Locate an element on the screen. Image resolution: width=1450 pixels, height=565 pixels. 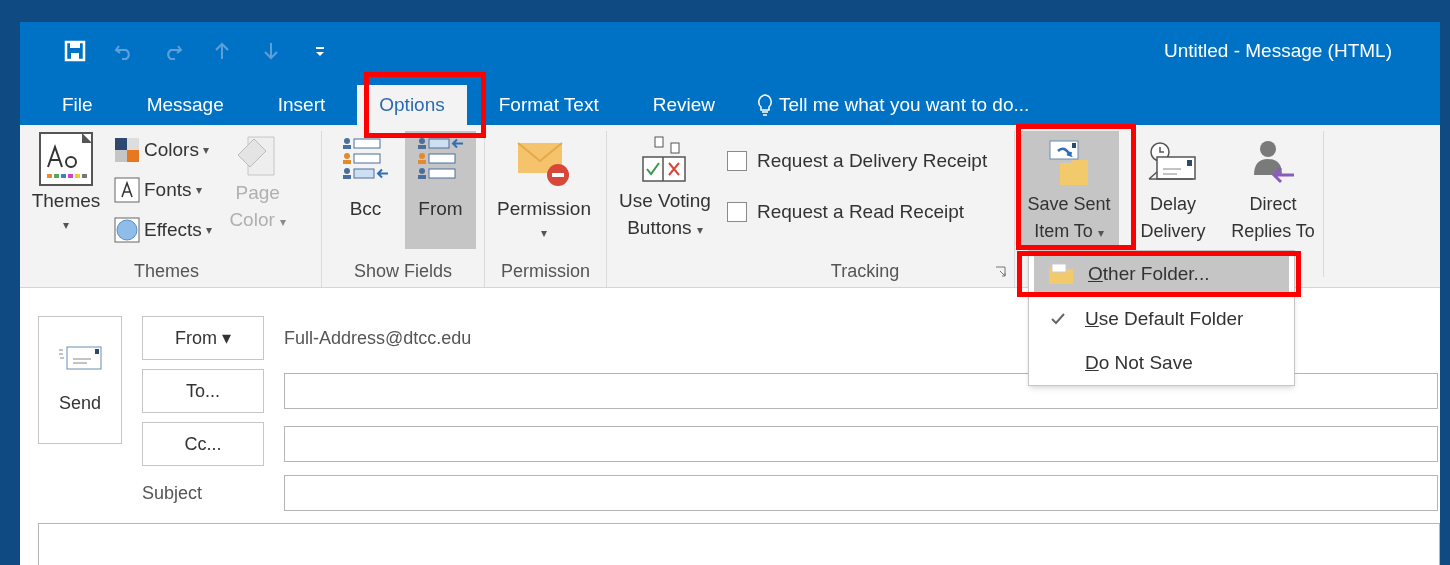
ribbon-tab: File is located at coordinates (77, 105).